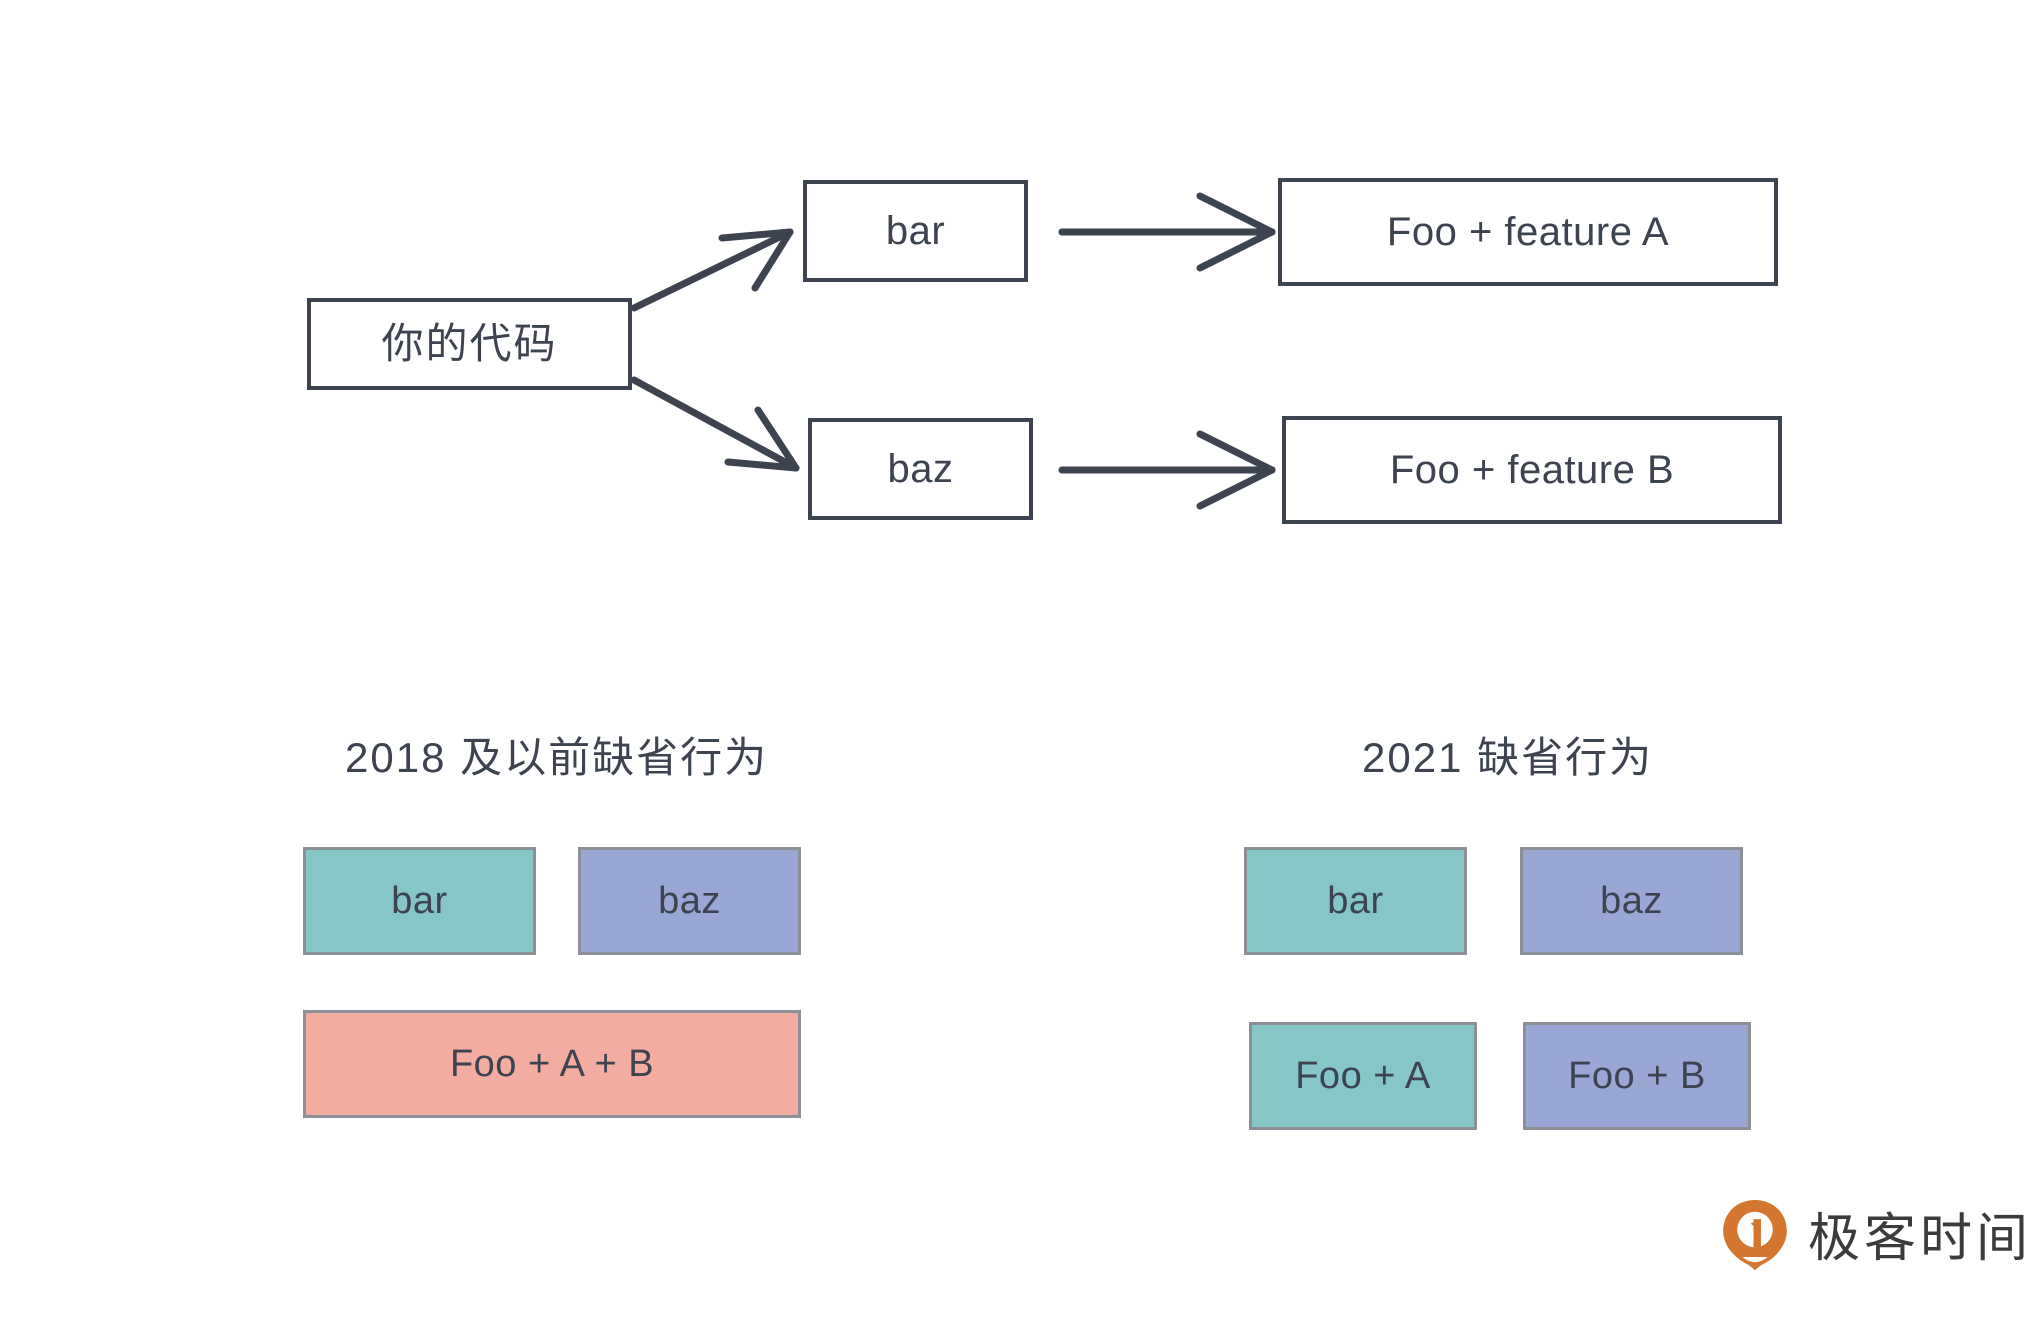  I want to click on arrow-code-to-baz, so click(715, 424).